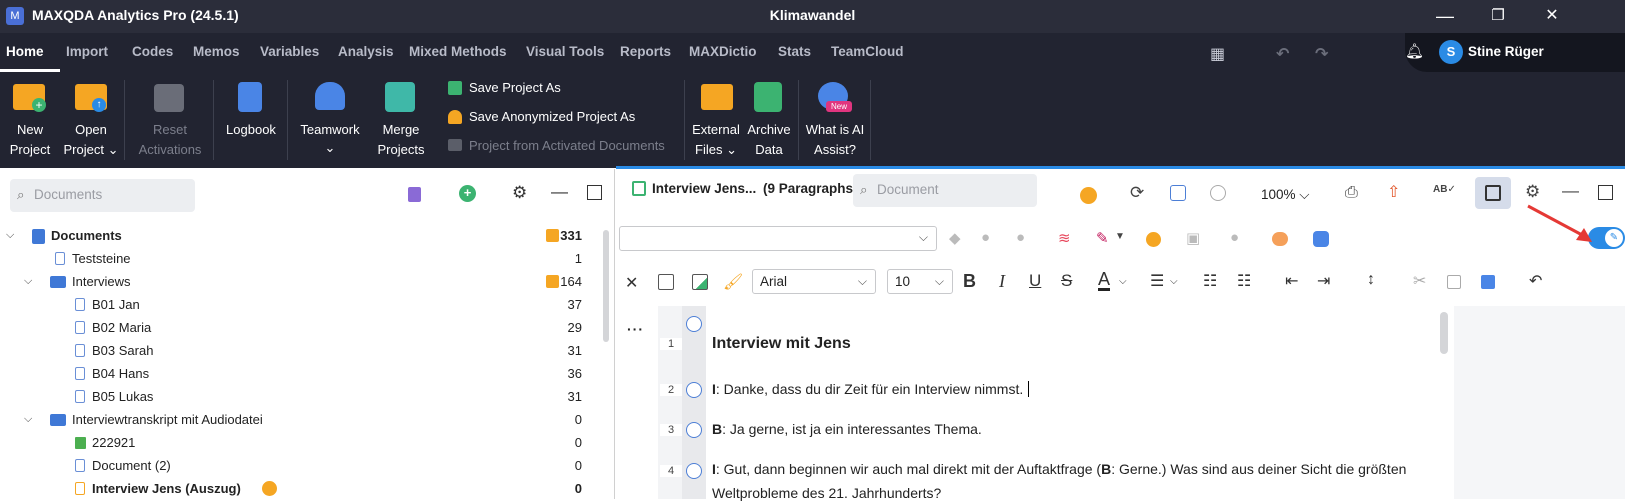 The image size is (1625, 501). What do you see at coordinates (1178, 193) in the screenshot?
I see `timestamp-icon` at bounding box center [1178, 193].